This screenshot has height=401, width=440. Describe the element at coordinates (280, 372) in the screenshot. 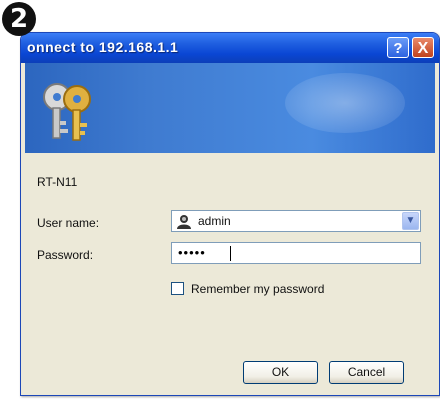

I see `ok-button: OK` at that location.